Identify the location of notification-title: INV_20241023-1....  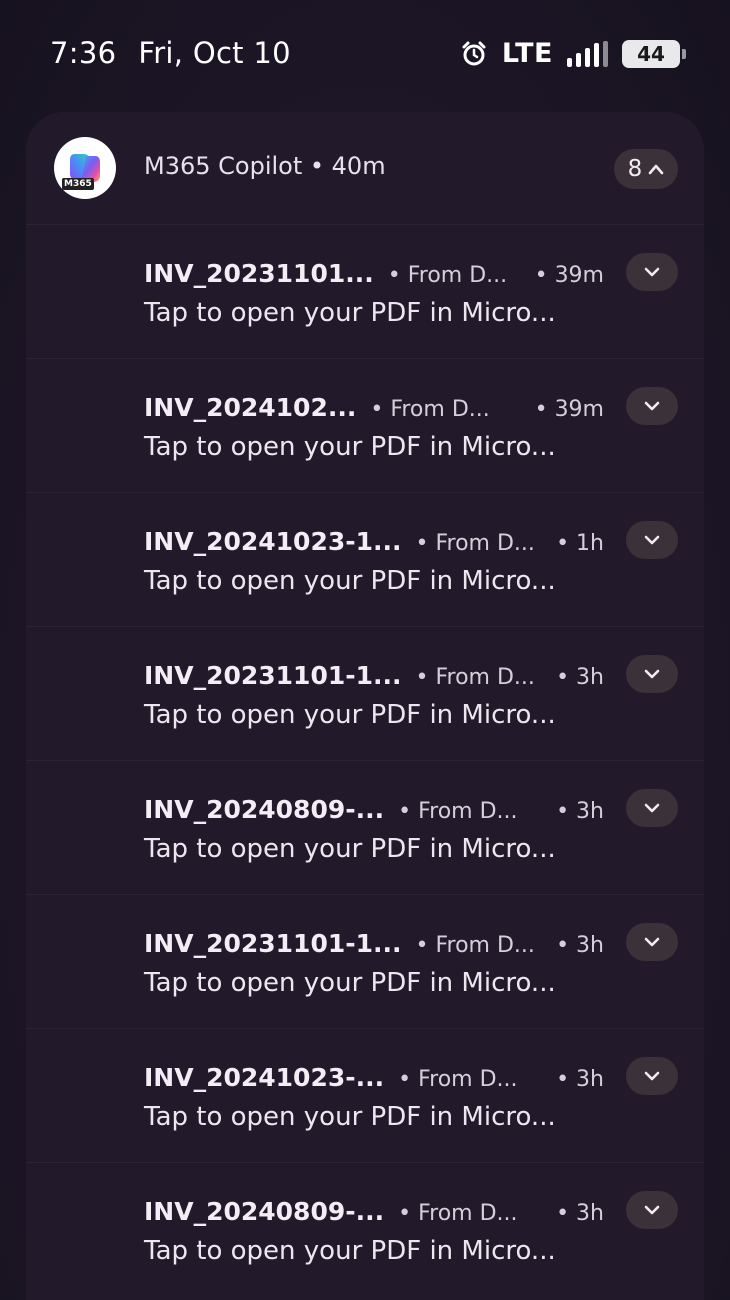
(273, 541).